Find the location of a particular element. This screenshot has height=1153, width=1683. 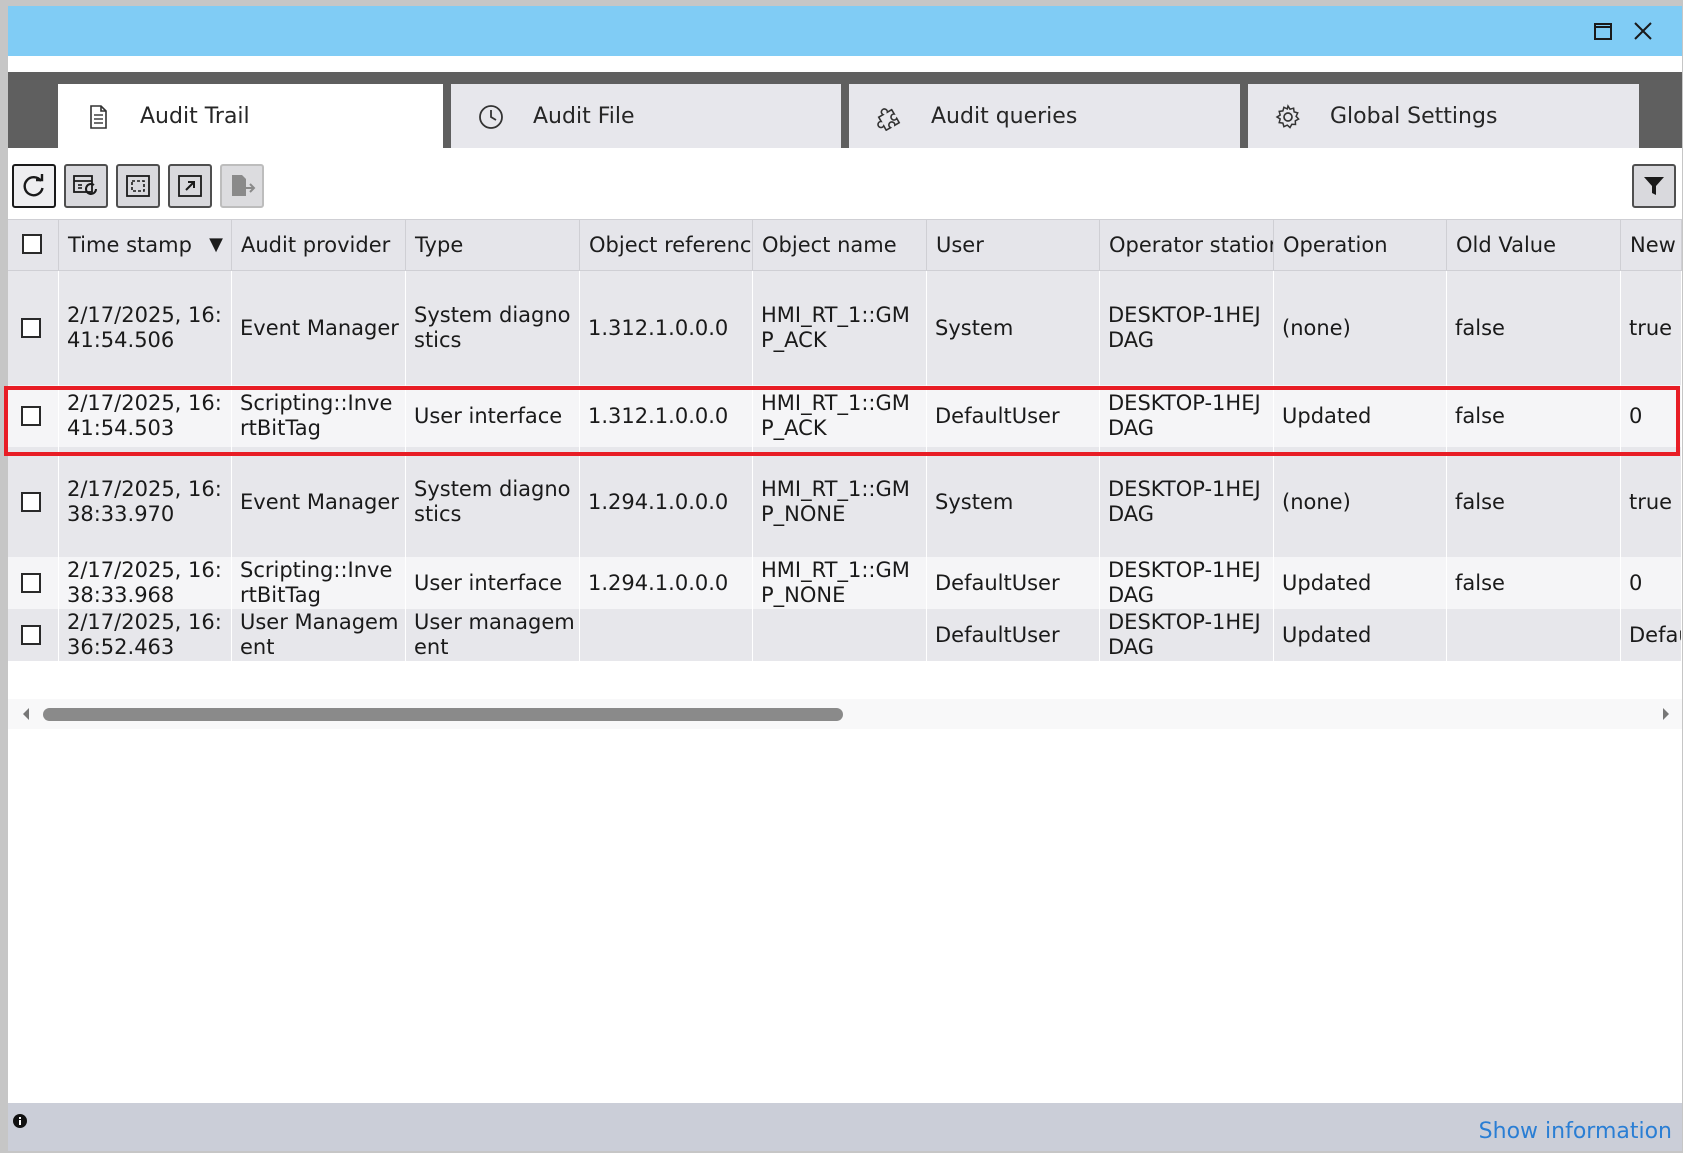

filter-icon is located at coordinates (1654, 186).